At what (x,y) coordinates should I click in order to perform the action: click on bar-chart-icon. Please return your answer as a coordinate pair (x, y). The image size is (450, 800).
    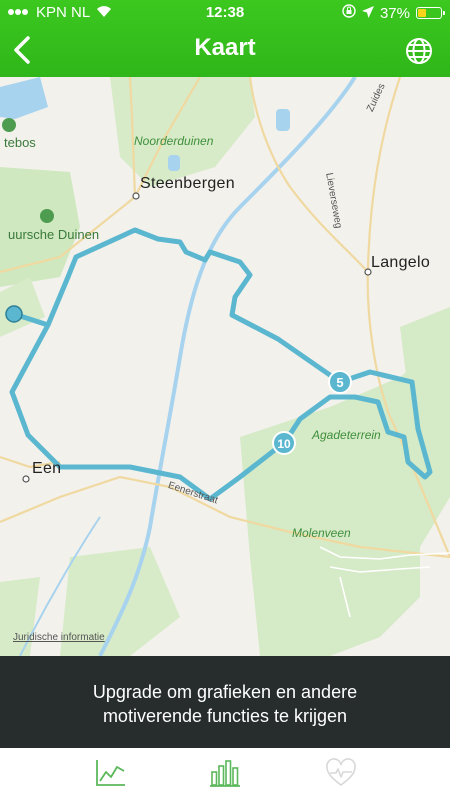
    Looking at the image, I should click on (225, 773).